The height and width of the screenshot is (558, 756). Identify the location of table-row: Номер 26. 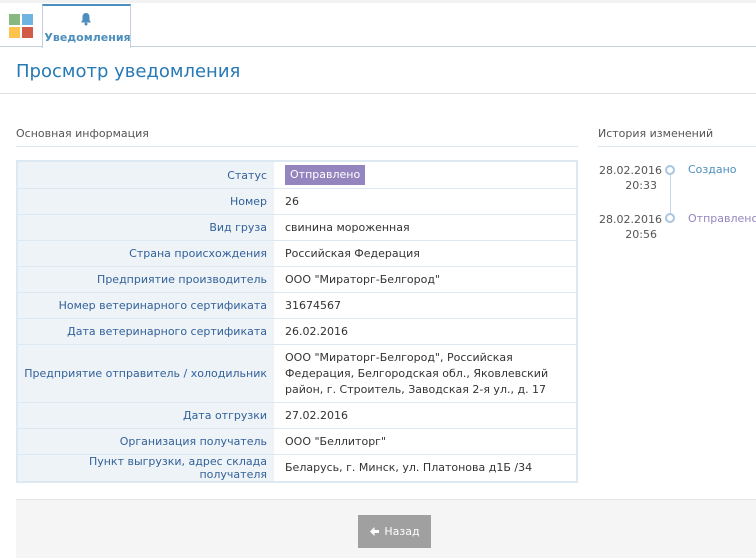
(297, 202).